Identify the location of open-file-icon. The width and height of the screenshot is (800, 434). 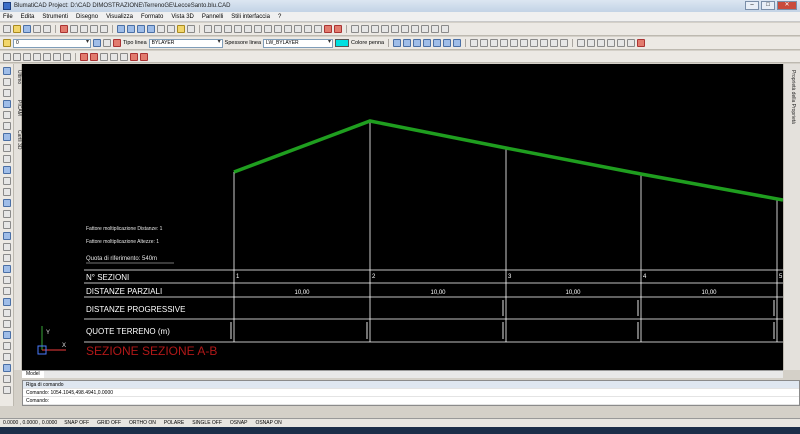
(17, 29).